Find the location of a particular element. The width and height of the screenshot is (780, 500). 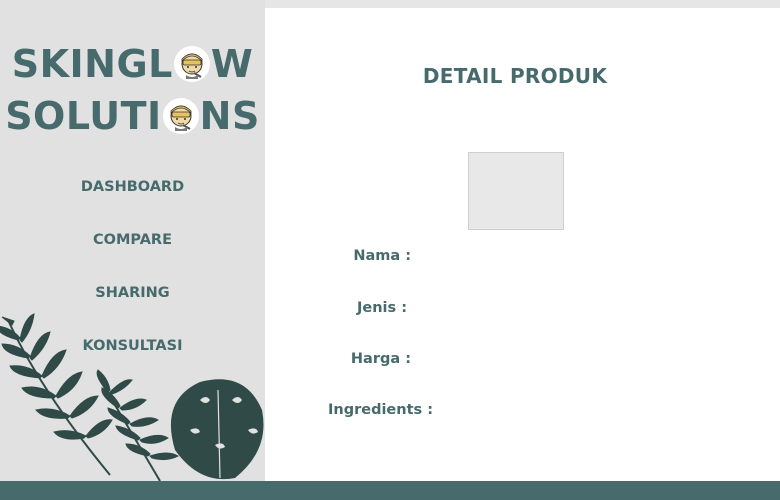

brand-line-2: SOLUTI NS is located at coordinates (132, 116).